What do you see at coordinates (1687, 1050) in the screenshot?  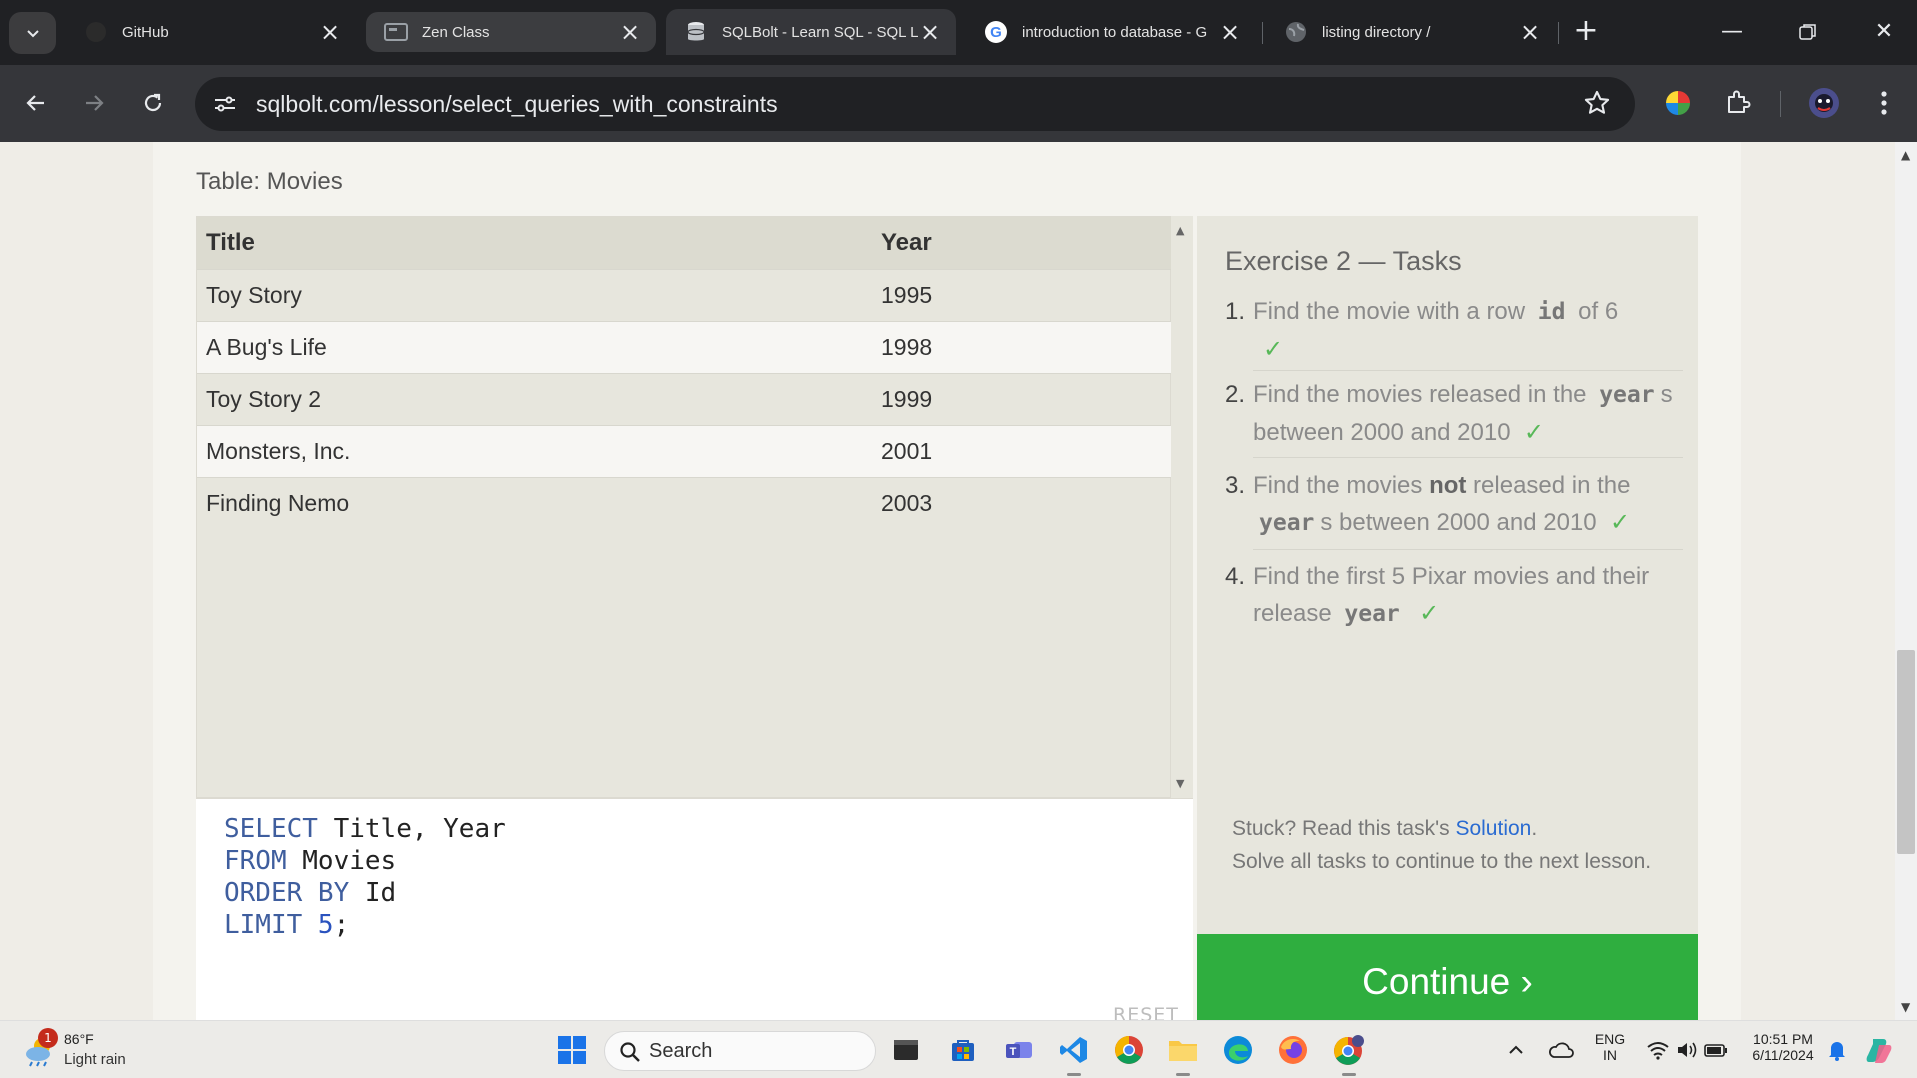 I see `quick-settings-button` at bounding box center [1687, 1050].